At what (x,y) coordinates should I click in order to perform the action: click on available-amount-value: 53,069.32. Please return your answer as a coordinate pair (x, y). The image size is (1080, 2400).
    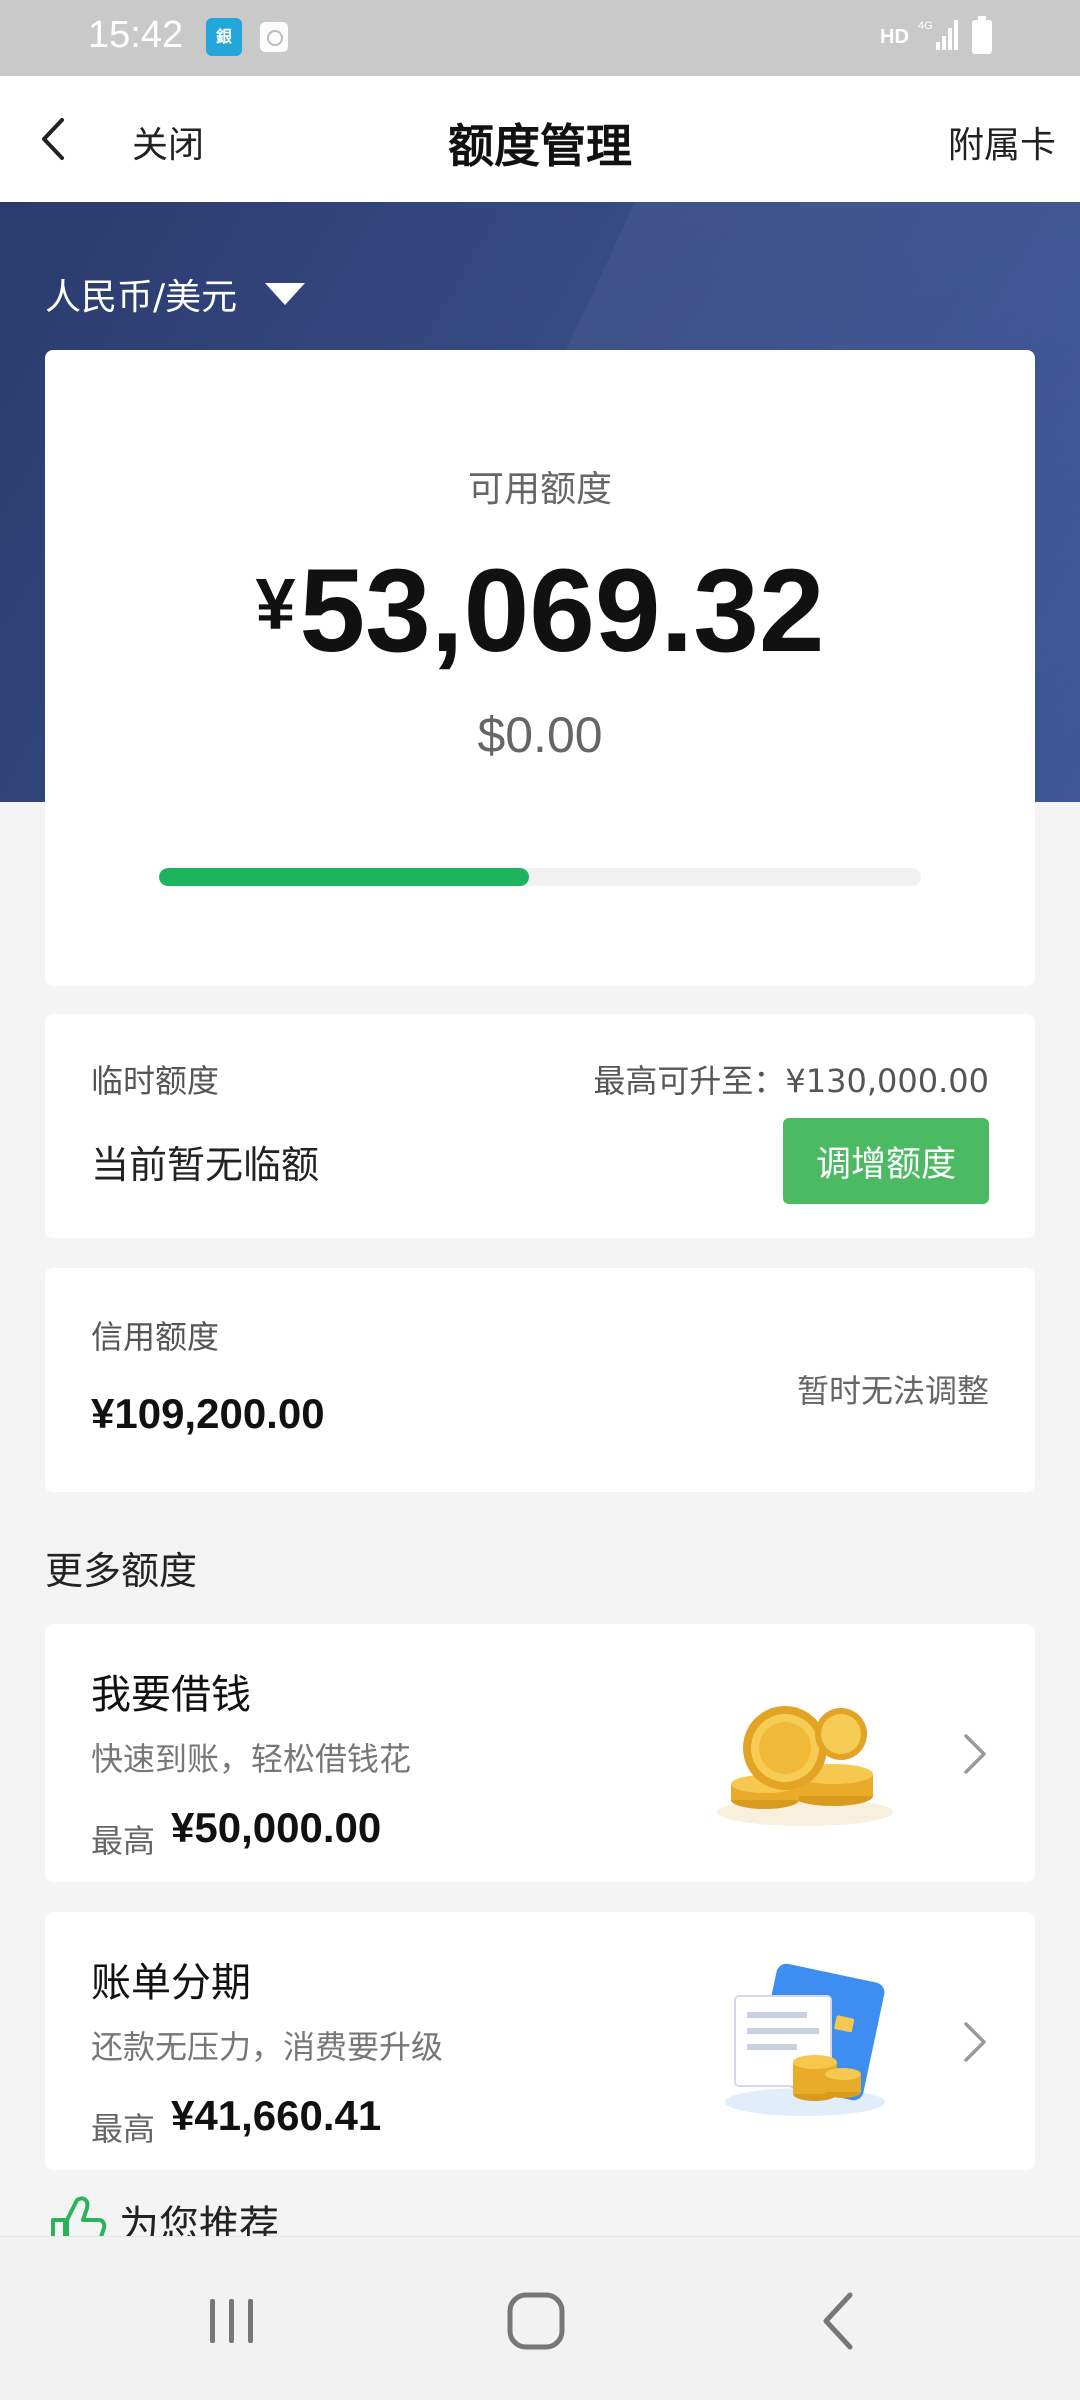
    Looking at the image, I should click on (562, 611).